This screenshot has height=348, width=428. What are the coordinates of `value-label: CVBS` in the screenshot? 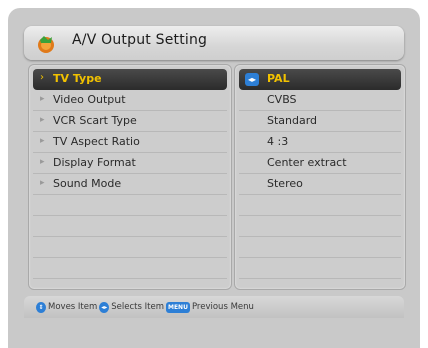 It's located at (282, 99).